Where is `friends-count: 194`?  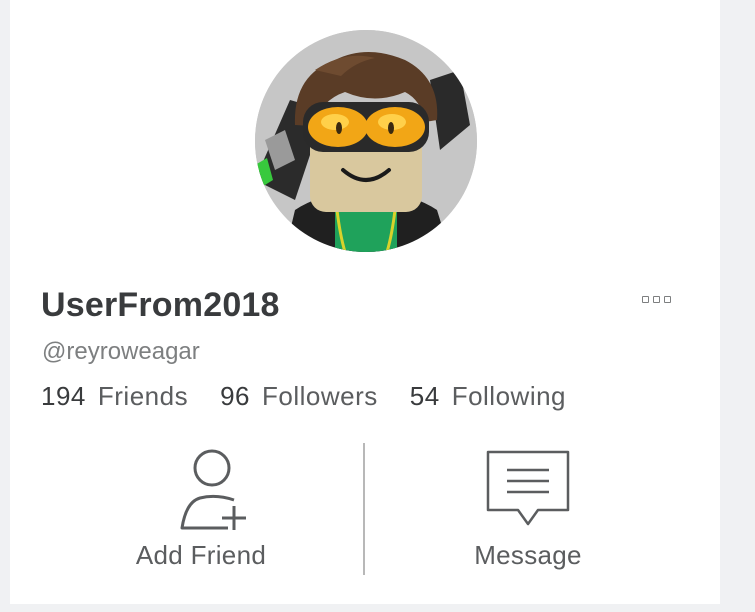 friends-count: 194 is located at coordinates (63, 396).